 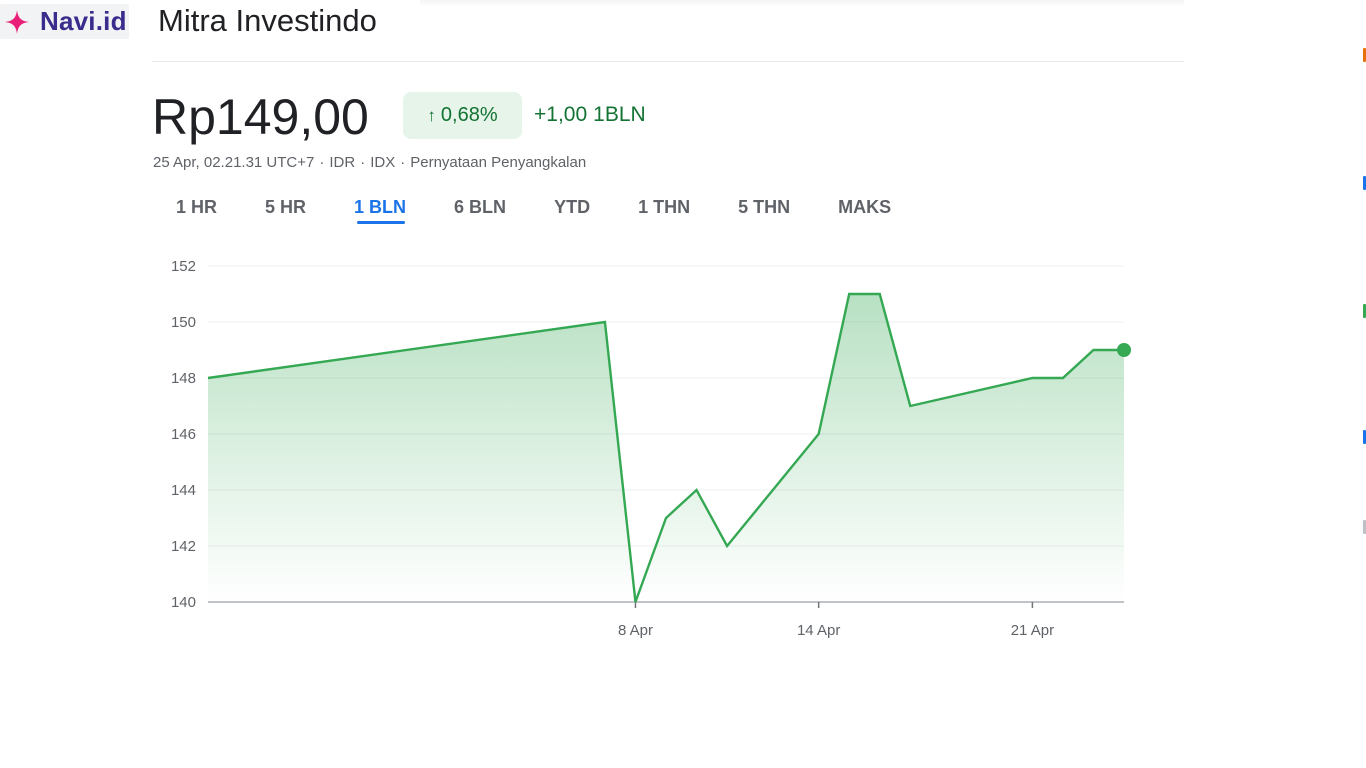 What do you see at coordinates (183, 266) in the screenshot?
I see `y-tick-label: 152` at bounding box center [183, 266].